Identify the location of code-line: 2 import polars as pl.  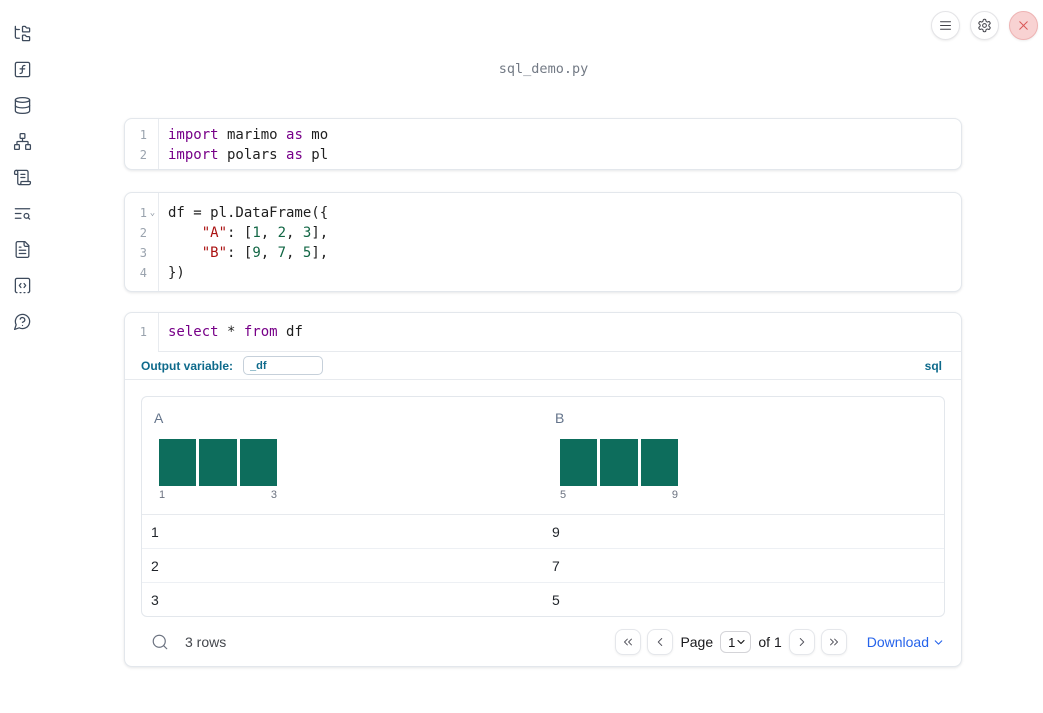
(543, 155).